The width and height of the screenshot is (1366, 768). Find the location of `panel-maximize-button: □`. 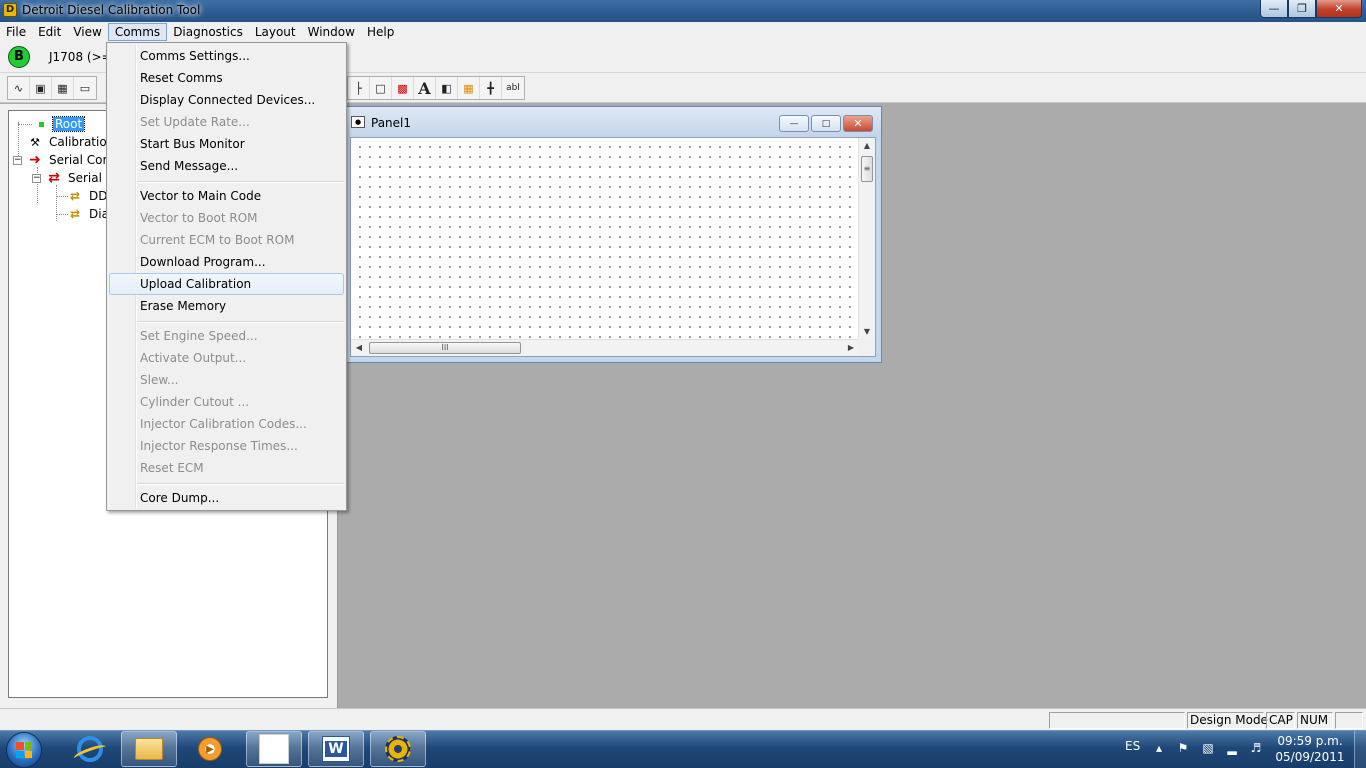

panel-maximize-button: □ is located at coordinates (826, 123).